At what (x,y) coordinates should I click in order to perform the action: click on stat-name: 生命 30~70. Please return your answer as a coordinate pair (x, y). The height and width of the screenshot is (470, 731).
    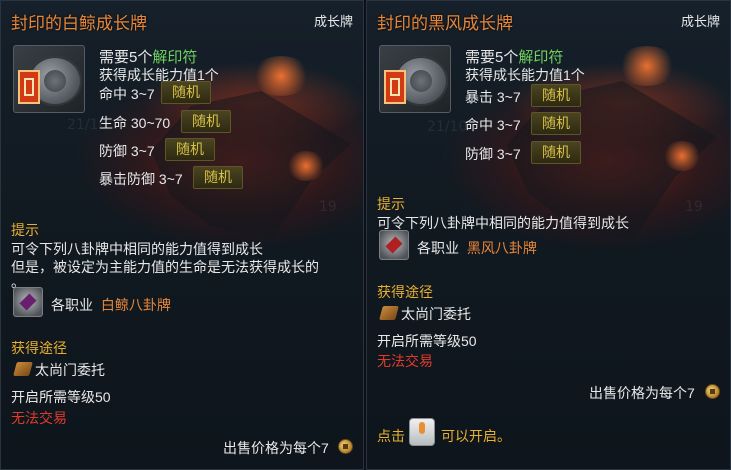
    Looking at the image, I should click on (135, 123).